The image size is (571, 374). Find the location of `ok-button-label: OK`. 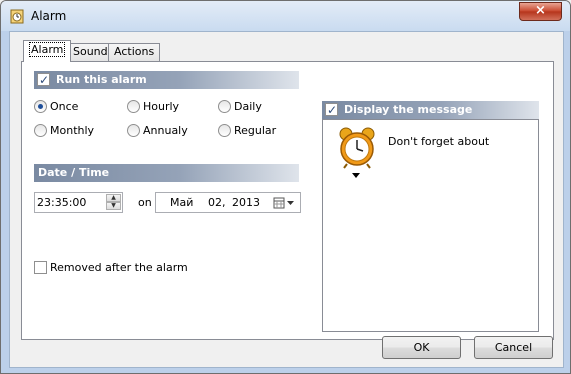

ok-button-label: OK is located at coordinates (421, 347).